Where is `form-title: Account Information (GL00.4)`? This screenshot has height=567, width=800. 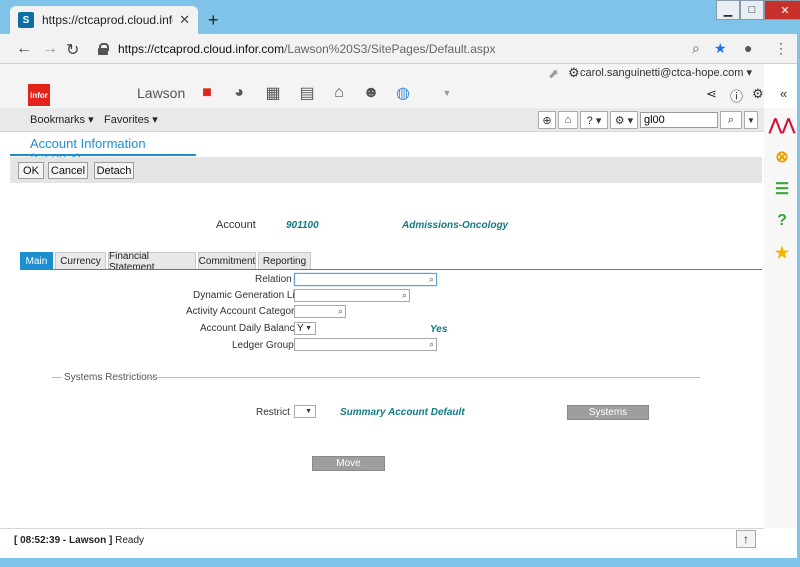 form-title: Account Information (GL00.4) is located at coordinates (103, 151).